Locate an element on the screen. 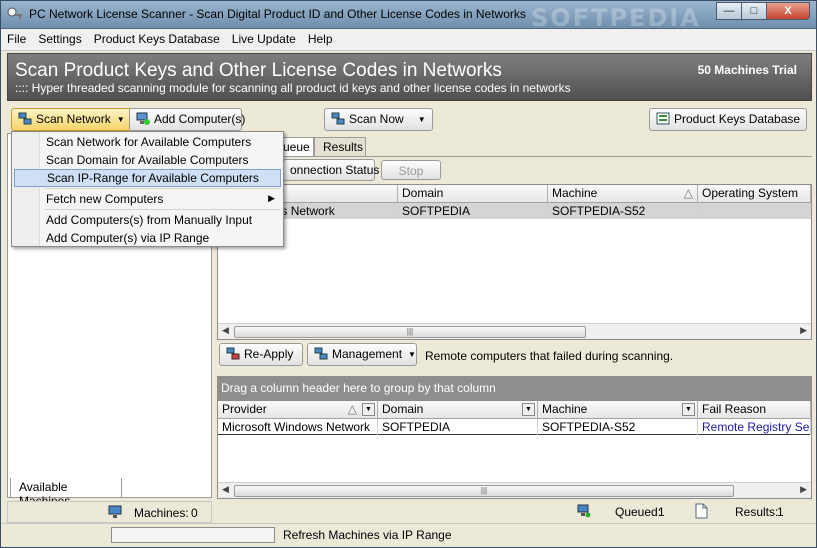  tab-results: Results is located at coordinates (340, 147).